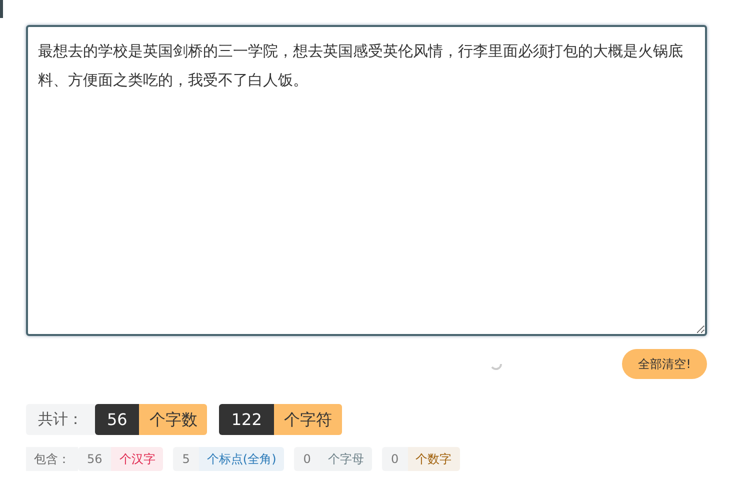 Image resolution: width=733 pixels, height=482 pixels. Describe the element at coordinates (137, 459) in the screenshot. I see `count-unit: 个汉字` at that location.